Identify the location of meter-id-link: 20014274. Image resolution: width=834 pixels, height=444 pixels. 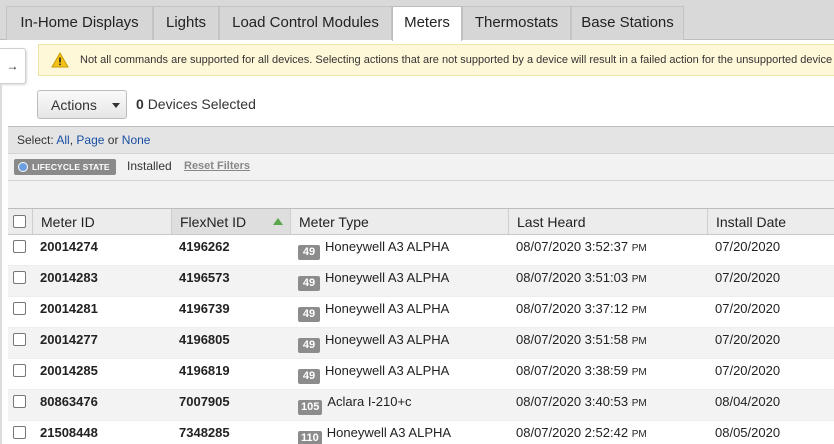
(101, 250).